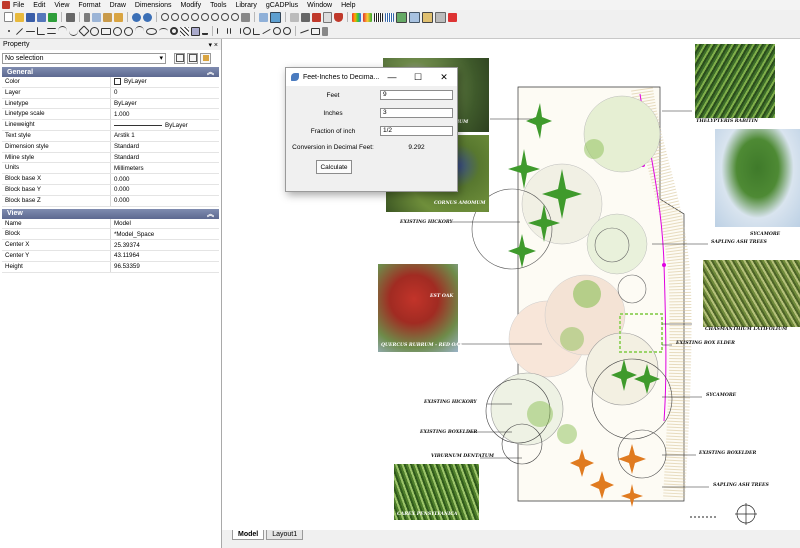 The width and height of the screenshot is (800, 548). I want to click on open-icon, so click(19, 17).